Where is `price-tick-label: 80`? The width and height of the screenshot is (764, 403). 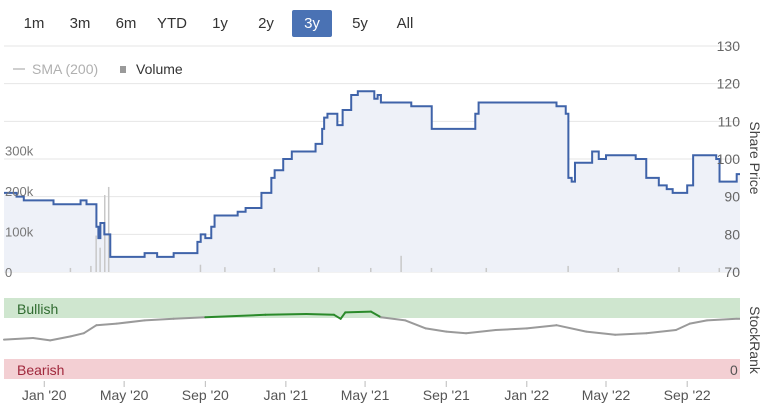
price-tick-label: 80 is located at coordinates (732, 234).